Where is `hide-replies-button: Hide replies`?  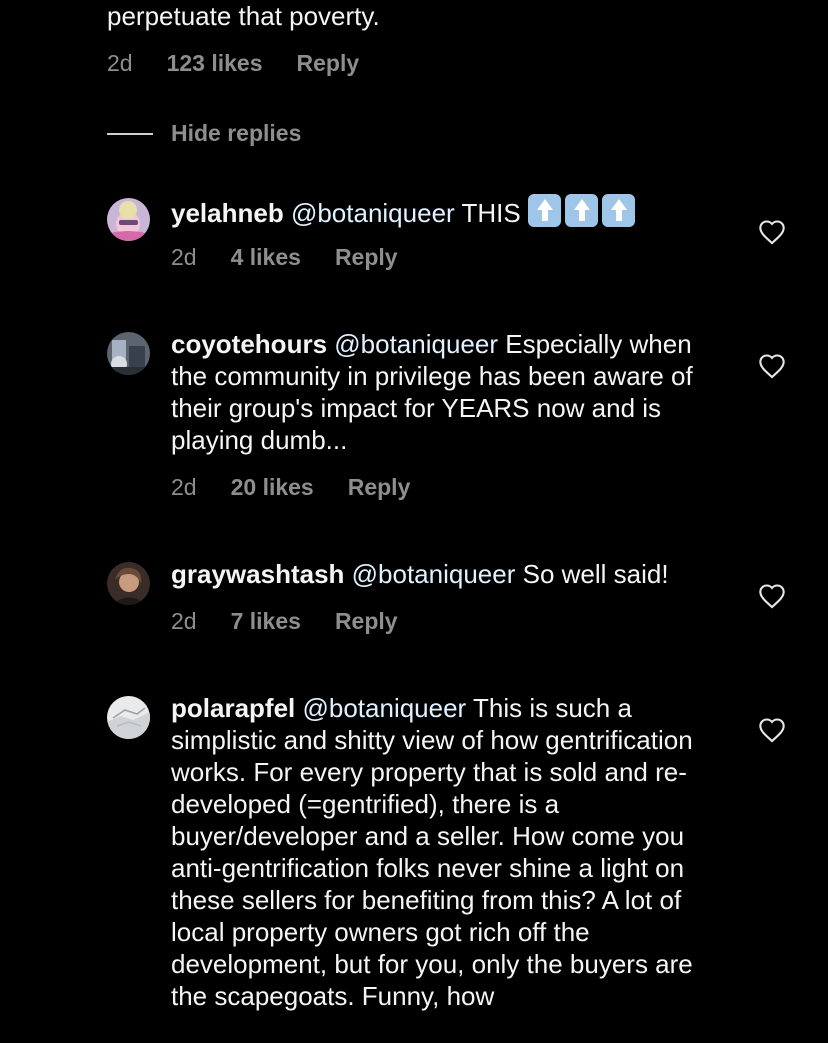
hide-replies-button: Hide replies is located at coordinates (204, 133).